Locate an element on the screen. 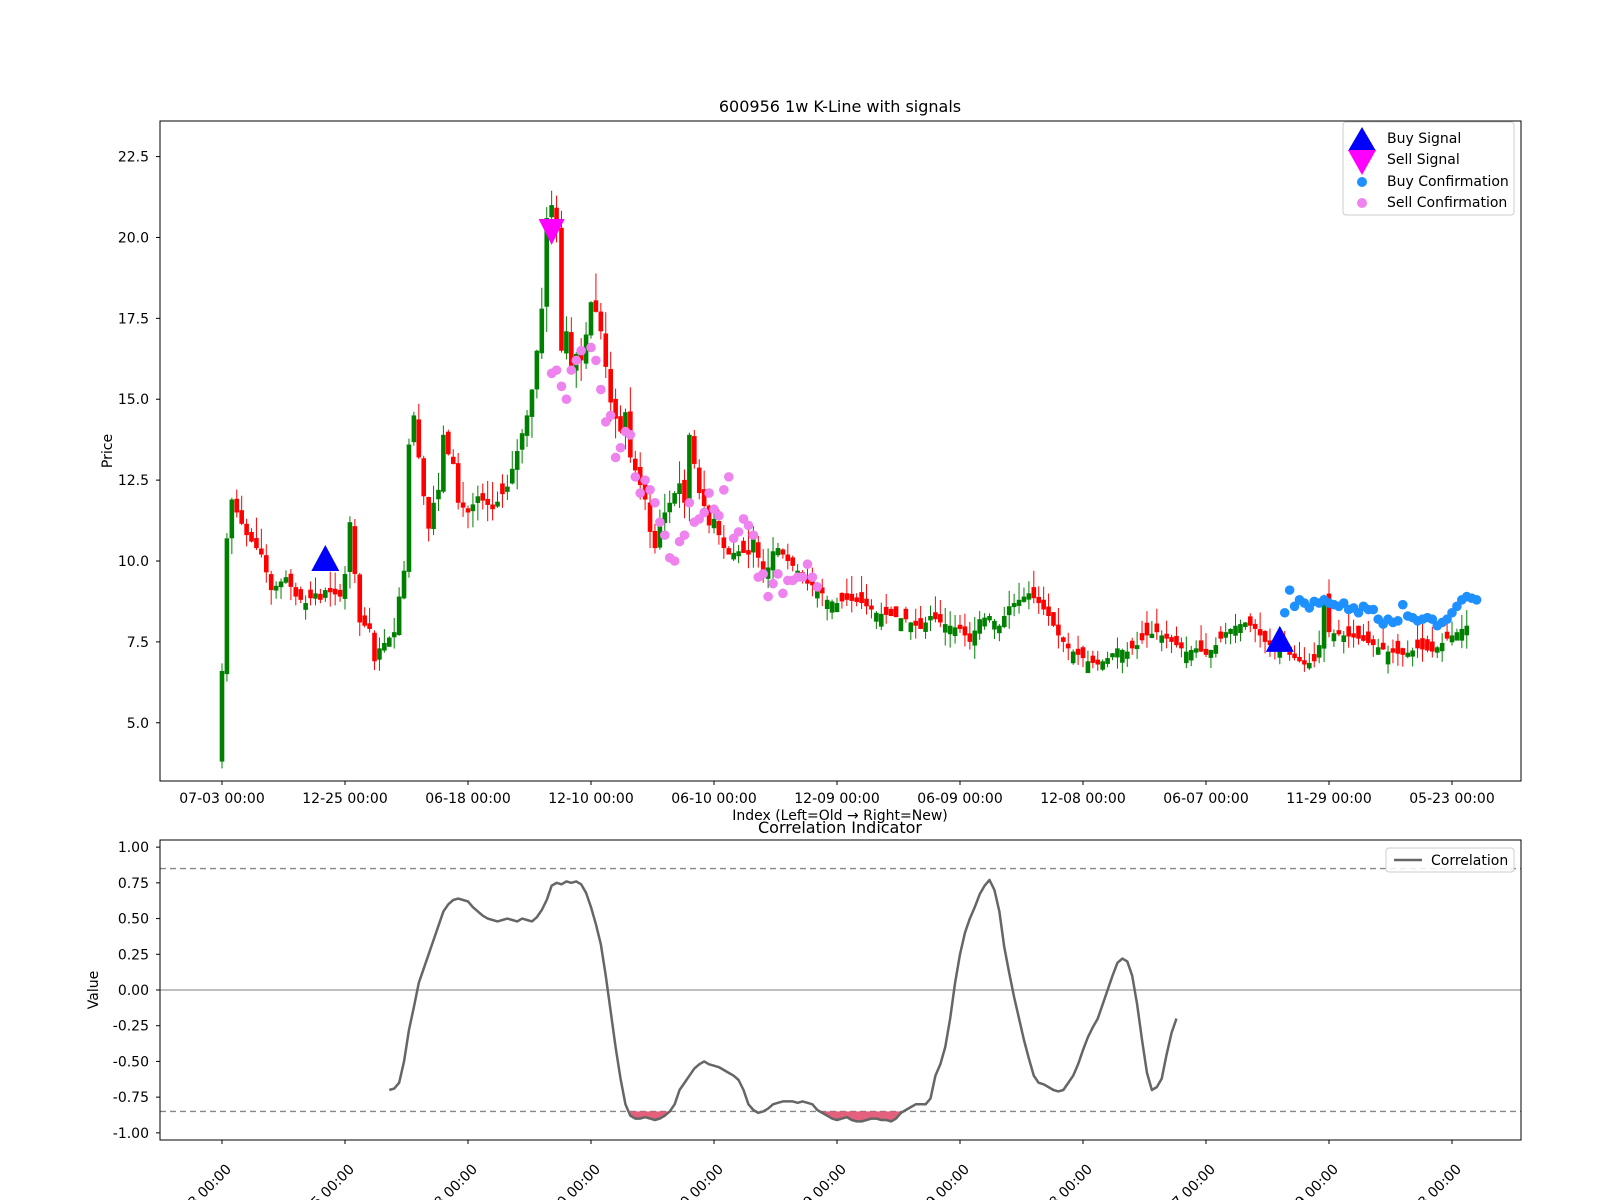 The width and height of the screenshot is (1600, 1200). correlation-y-tick-label: -0.50 is located at coordinates (131, 1062).